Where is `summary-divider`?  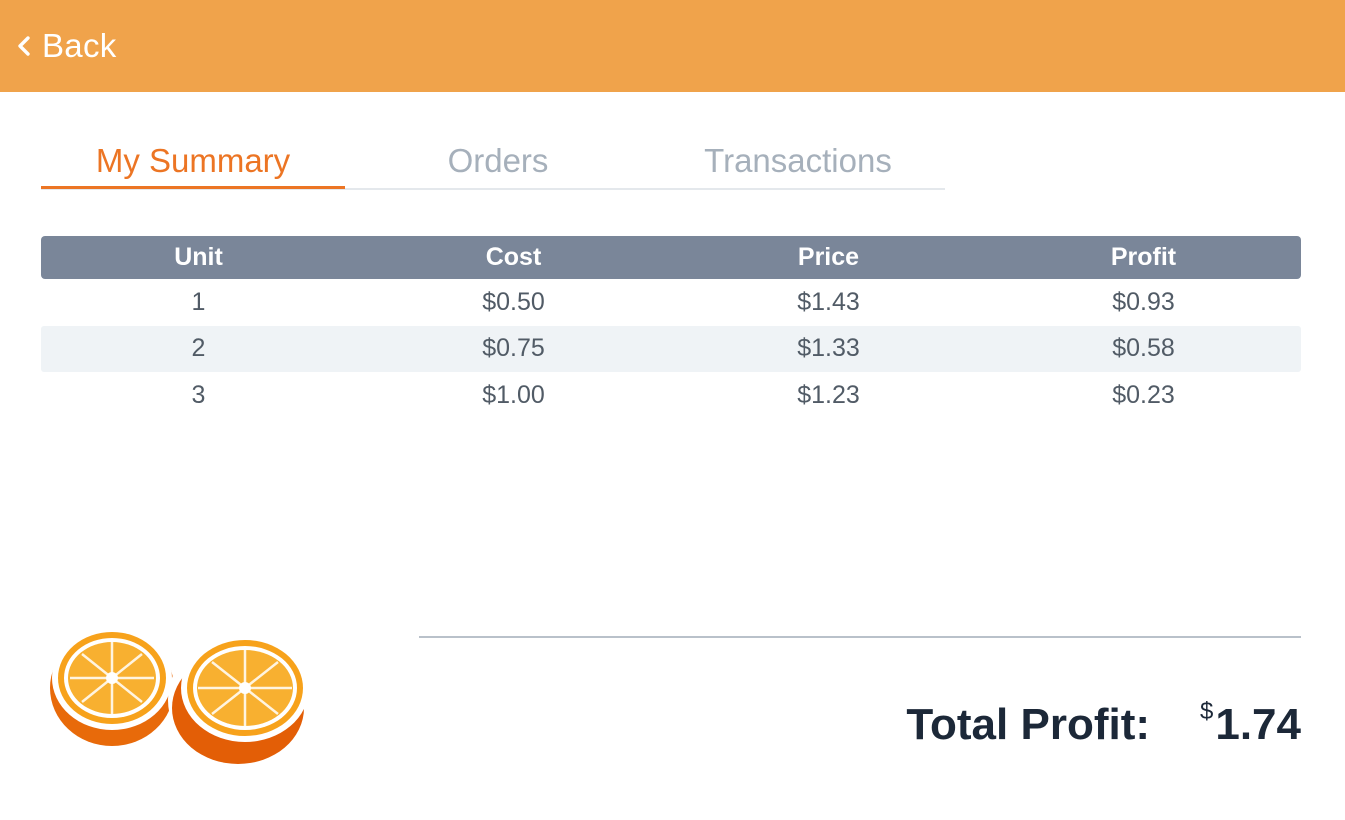
summary-divider is located at coordinates (860, 637).